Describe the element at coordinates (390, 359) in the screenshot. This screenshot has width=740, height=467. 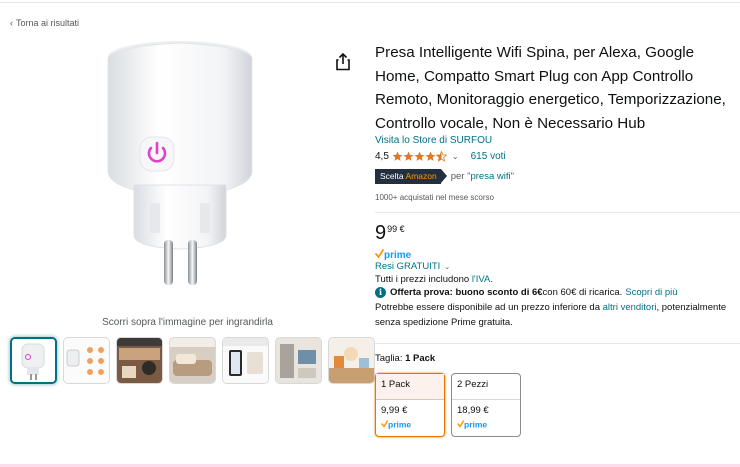
I see `size-label-prefix: Taglia:` at that location.